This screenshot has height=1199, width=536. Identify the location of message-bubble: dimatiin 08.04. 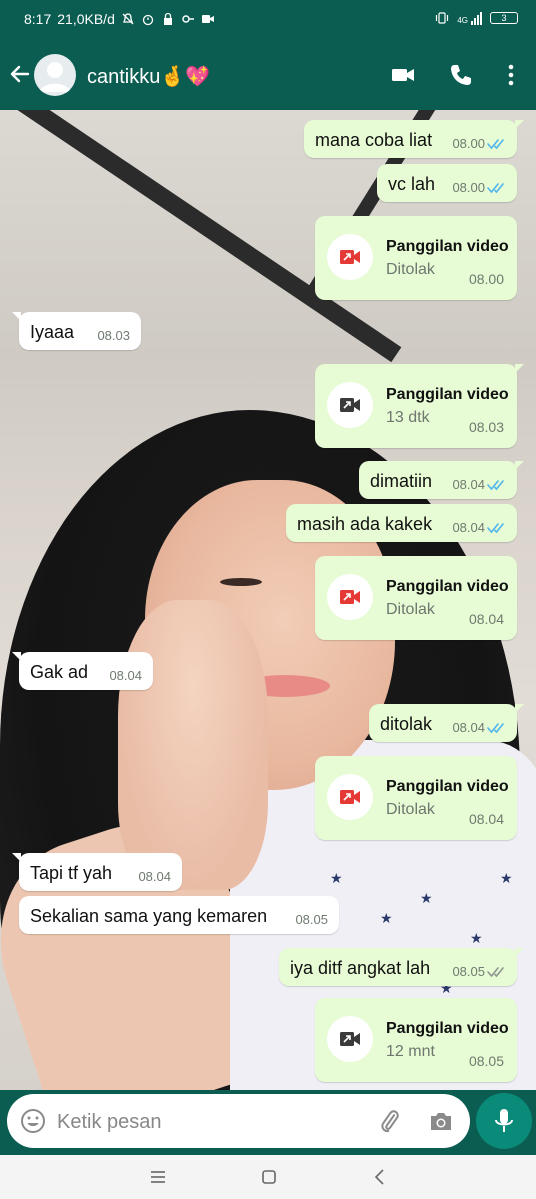
(441, 480).